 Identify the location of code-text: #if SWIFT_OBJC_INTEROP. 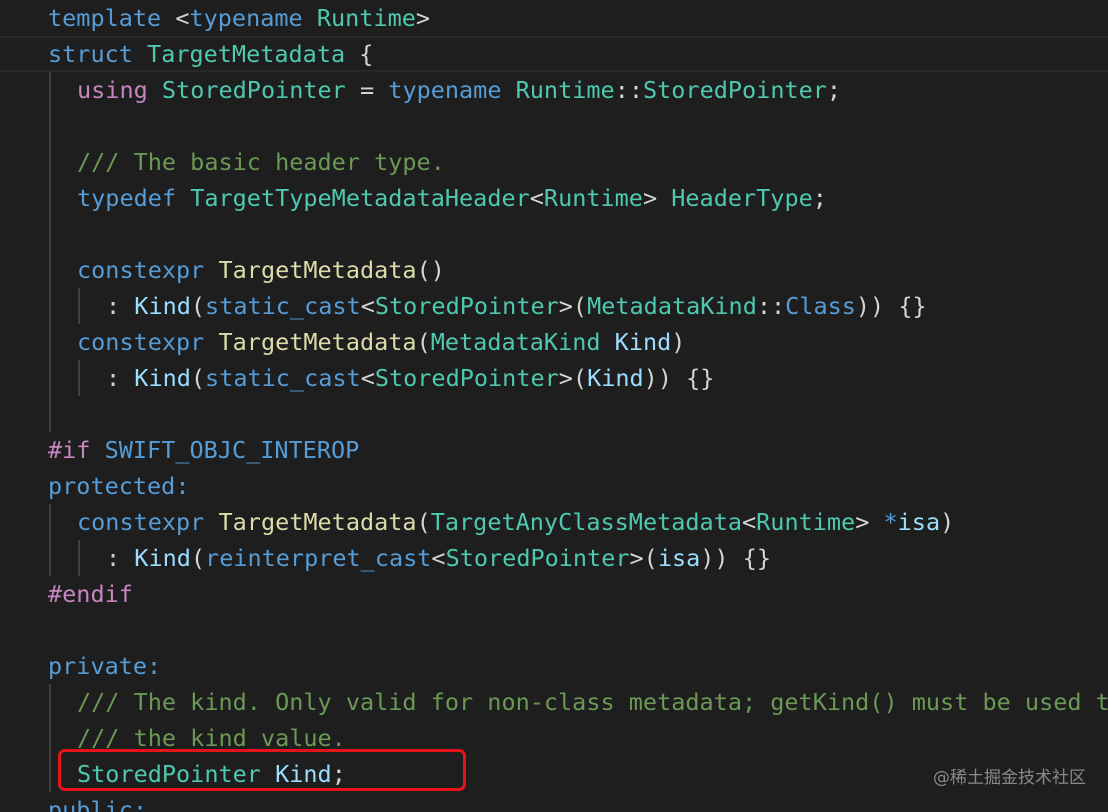
(203, 450).